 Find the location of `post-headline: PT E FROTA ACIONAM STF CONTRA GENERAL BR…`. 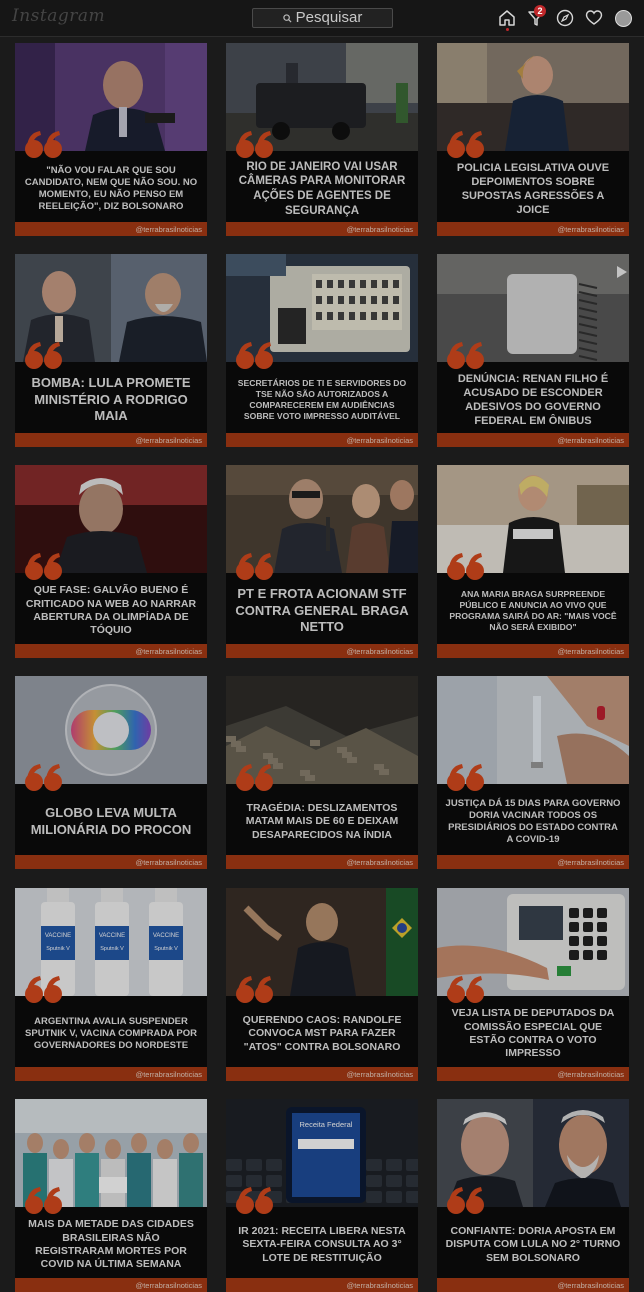

post-headline: PT E FROTA ACIONAM STF CONTRA GENERAL BR… is located at coordinates (322, 610).